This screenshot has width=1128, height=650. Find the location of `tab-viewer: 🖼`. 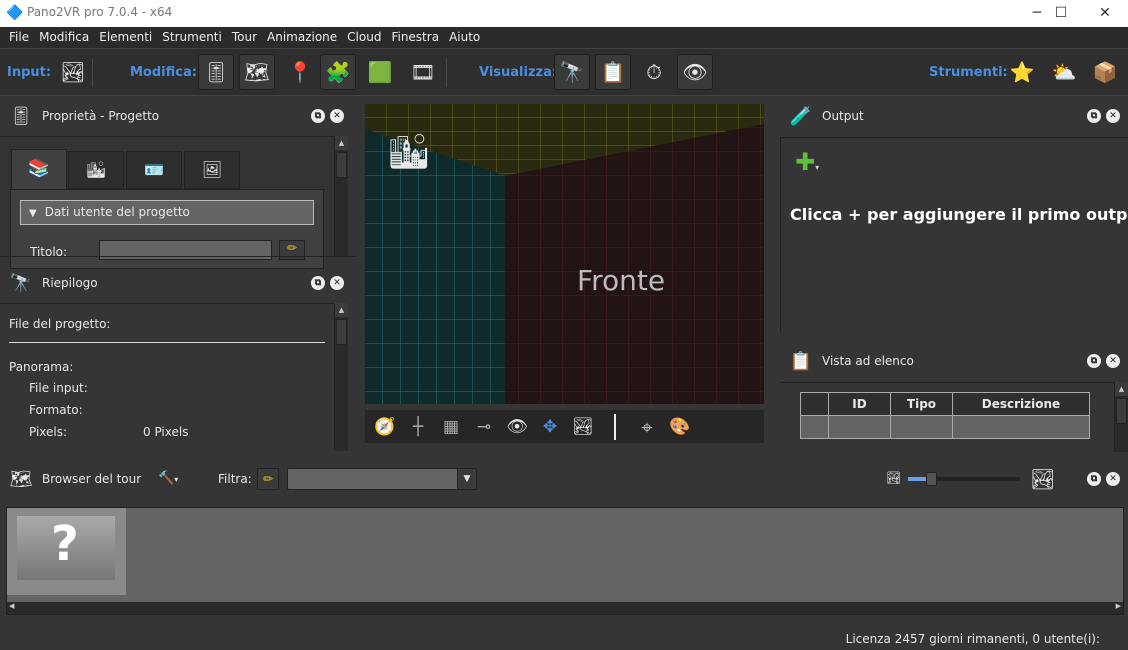

tab-viewer: 🖼 is located at coordinates (212, 170).